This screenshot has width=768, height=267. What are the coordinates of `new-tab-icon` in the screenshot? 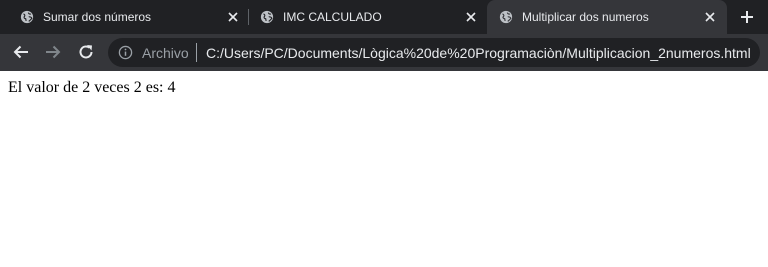 It's located at (747, 17).